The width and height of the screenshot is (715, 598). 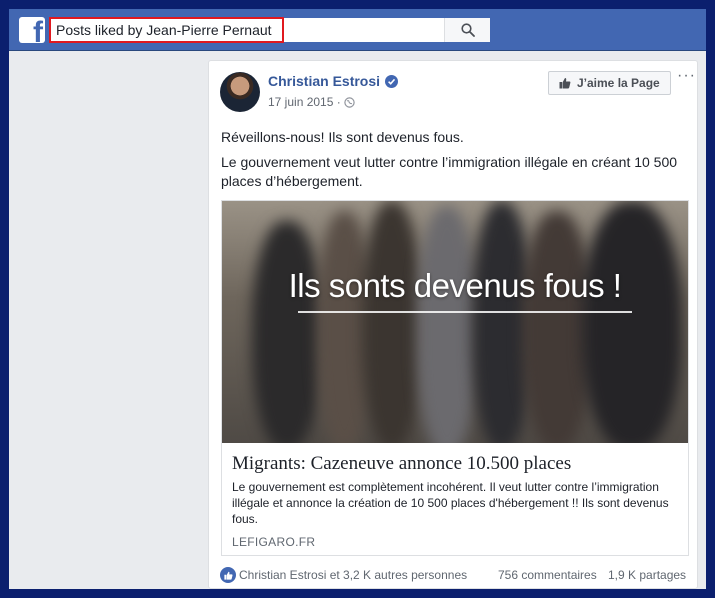 What do you see at coordinates (164, 30) in the screenshot?
I see `search-input: Posts liked by Jean-Pierre Pernaut` at bounding box center [164, 30].